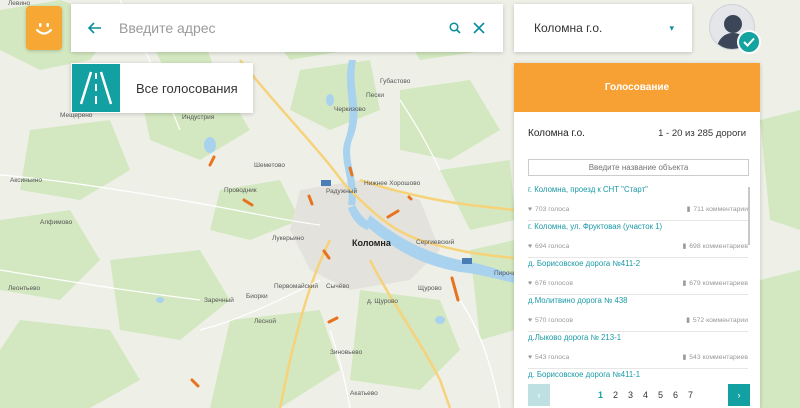 The image size is (800, 408). I want to click on chevron-right-icon: ›, so click(739, 395).